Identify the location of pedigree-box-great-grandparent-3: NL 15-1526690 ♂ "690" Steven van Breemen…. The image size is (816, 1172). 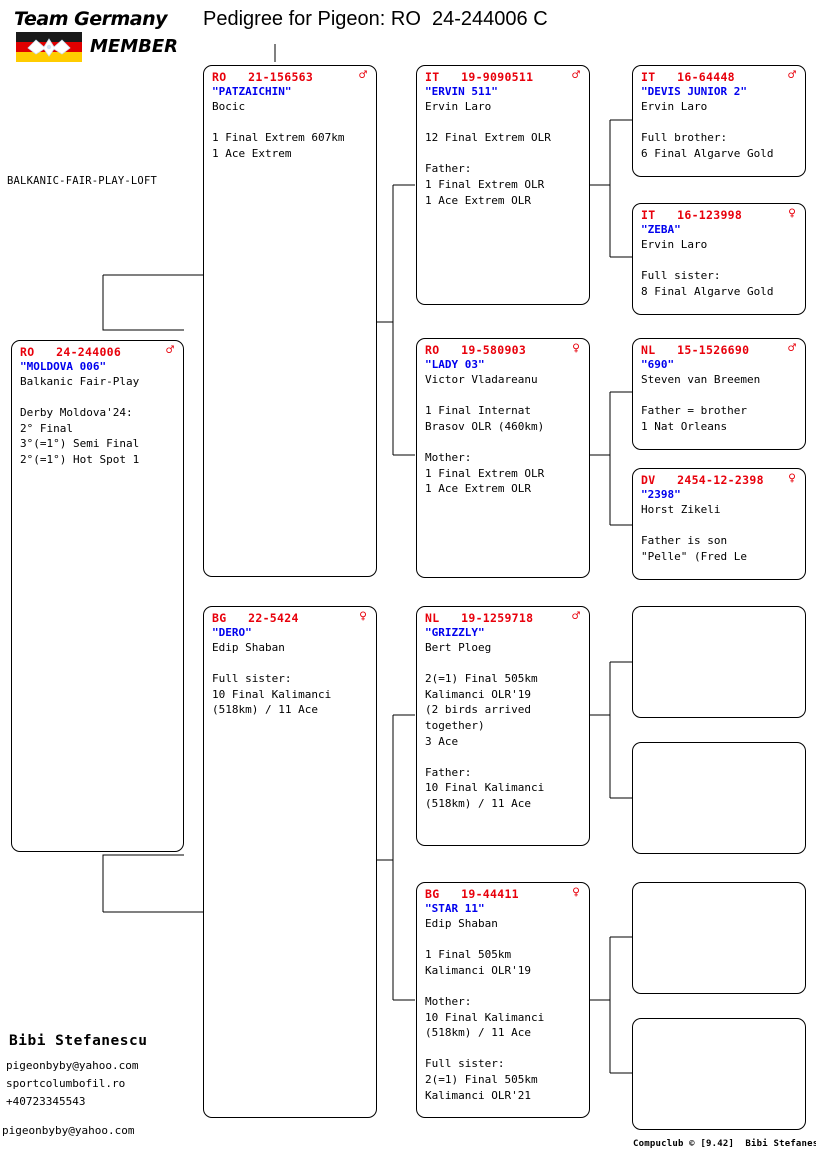
(719, 394).